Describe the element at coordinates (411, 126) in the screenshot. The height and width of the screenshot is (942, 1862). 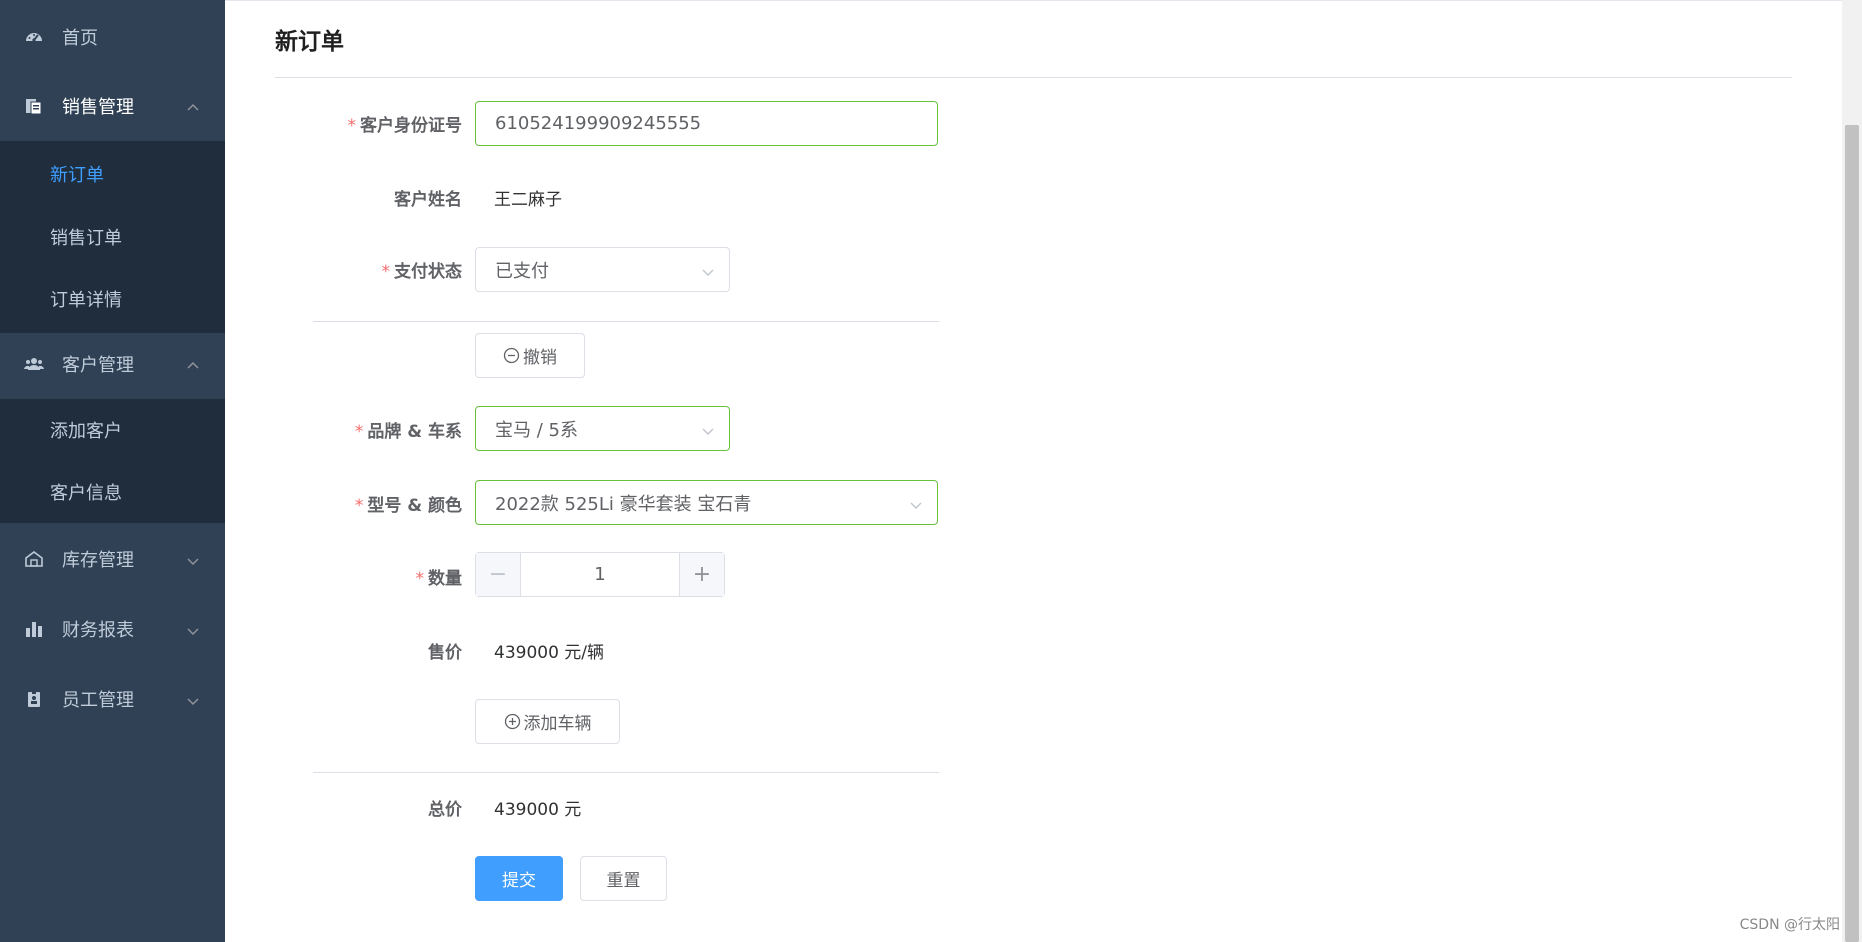
I see `customer-id-label-text: 客户身份证号` at that location.